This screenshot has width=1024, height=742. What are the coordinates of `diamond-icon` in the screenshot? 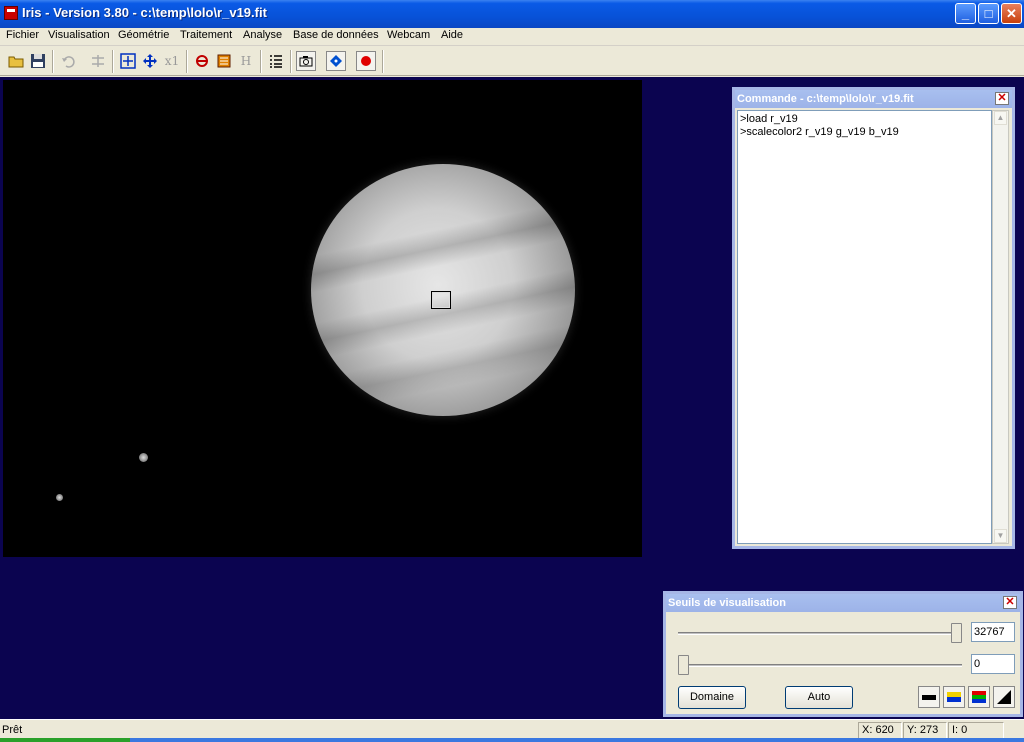 It's located at (336, 61).